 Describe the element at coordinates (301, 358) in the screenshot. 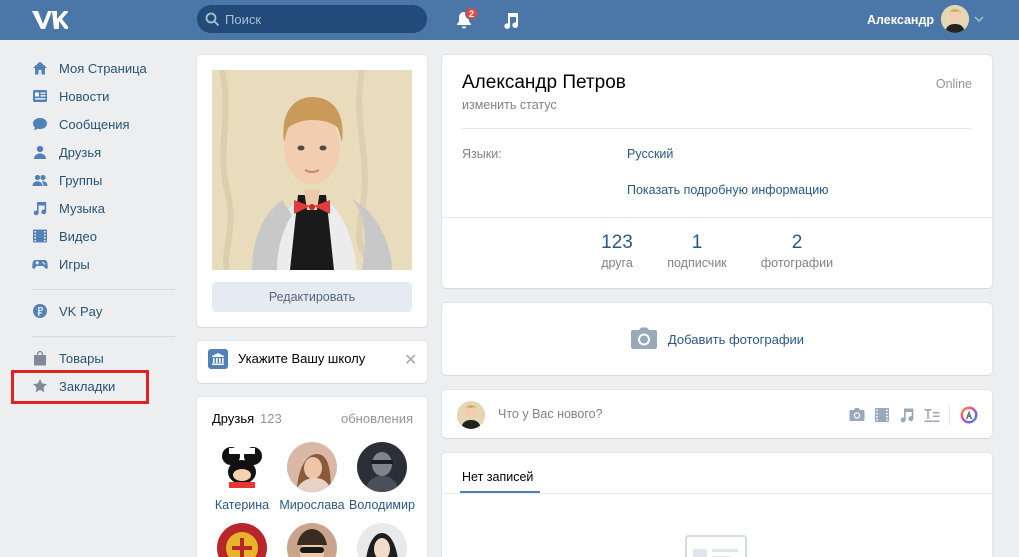

I see `school-prompt: Укажите Вашу школу` at that location.